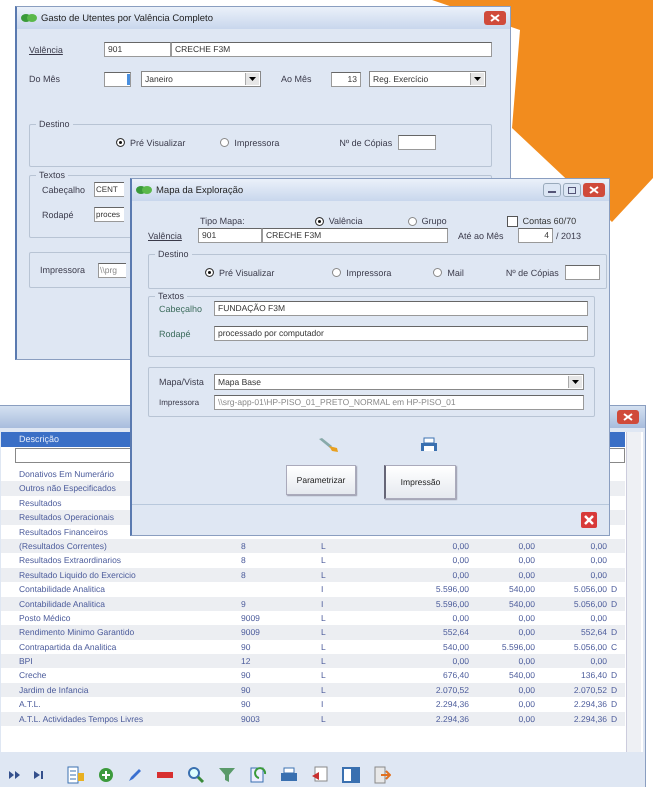 Image resolution: width=653 pixels, height=787 pixels. Describe the element at coordinates (15, 775) in the screenshot. I see `next-icon` at that location.